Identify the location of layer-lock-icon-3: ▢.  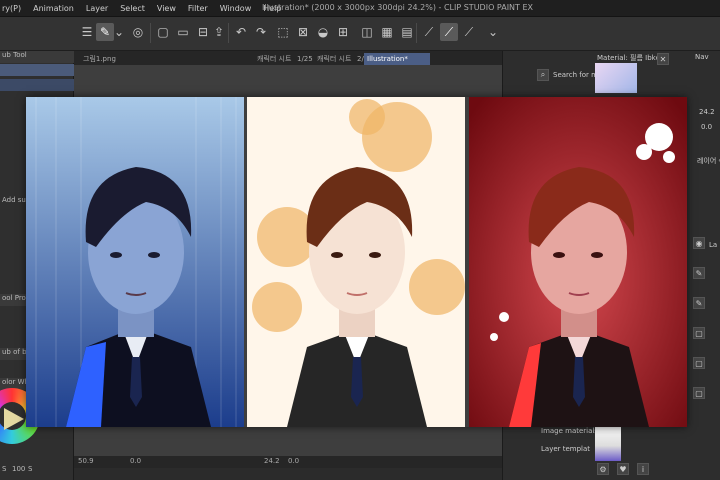
(699, 393).